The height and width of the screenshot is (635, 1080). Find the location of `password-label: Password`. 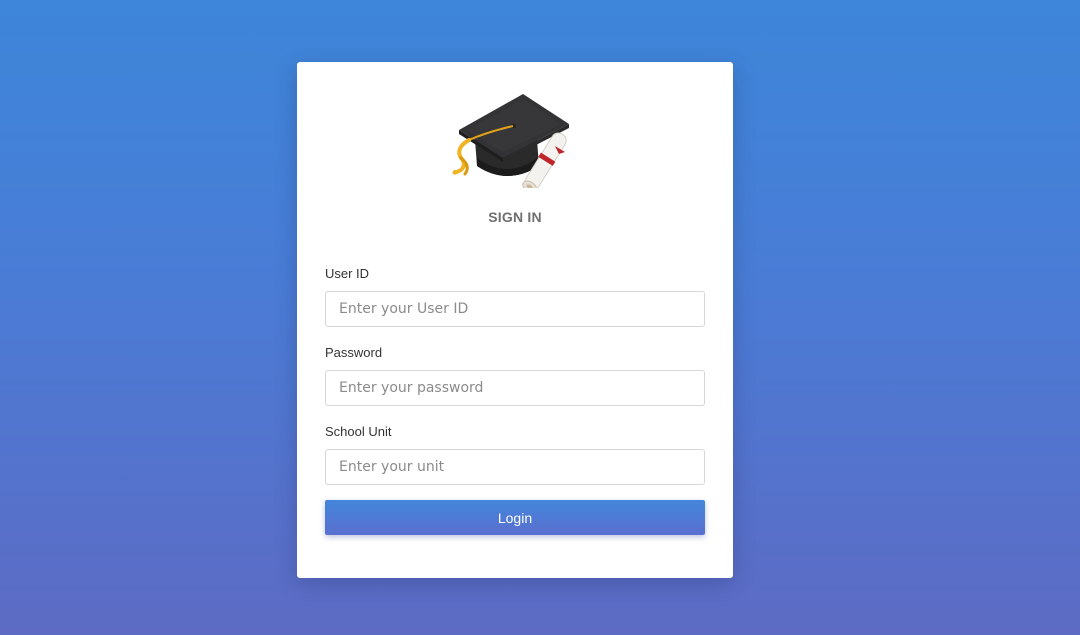

password-label: Password is located at coordinates (354, 352).